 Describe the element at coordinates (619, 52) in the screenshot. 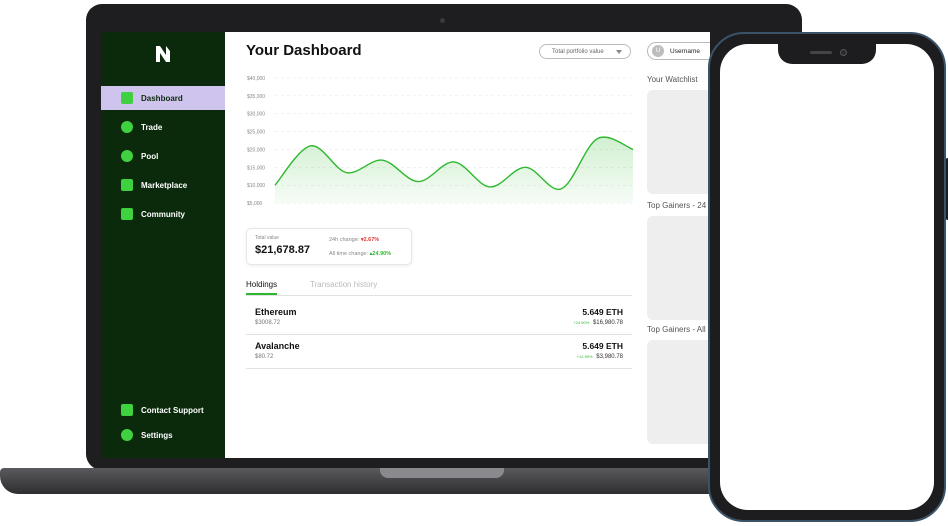

I see `chevron-down-icon` at that location.